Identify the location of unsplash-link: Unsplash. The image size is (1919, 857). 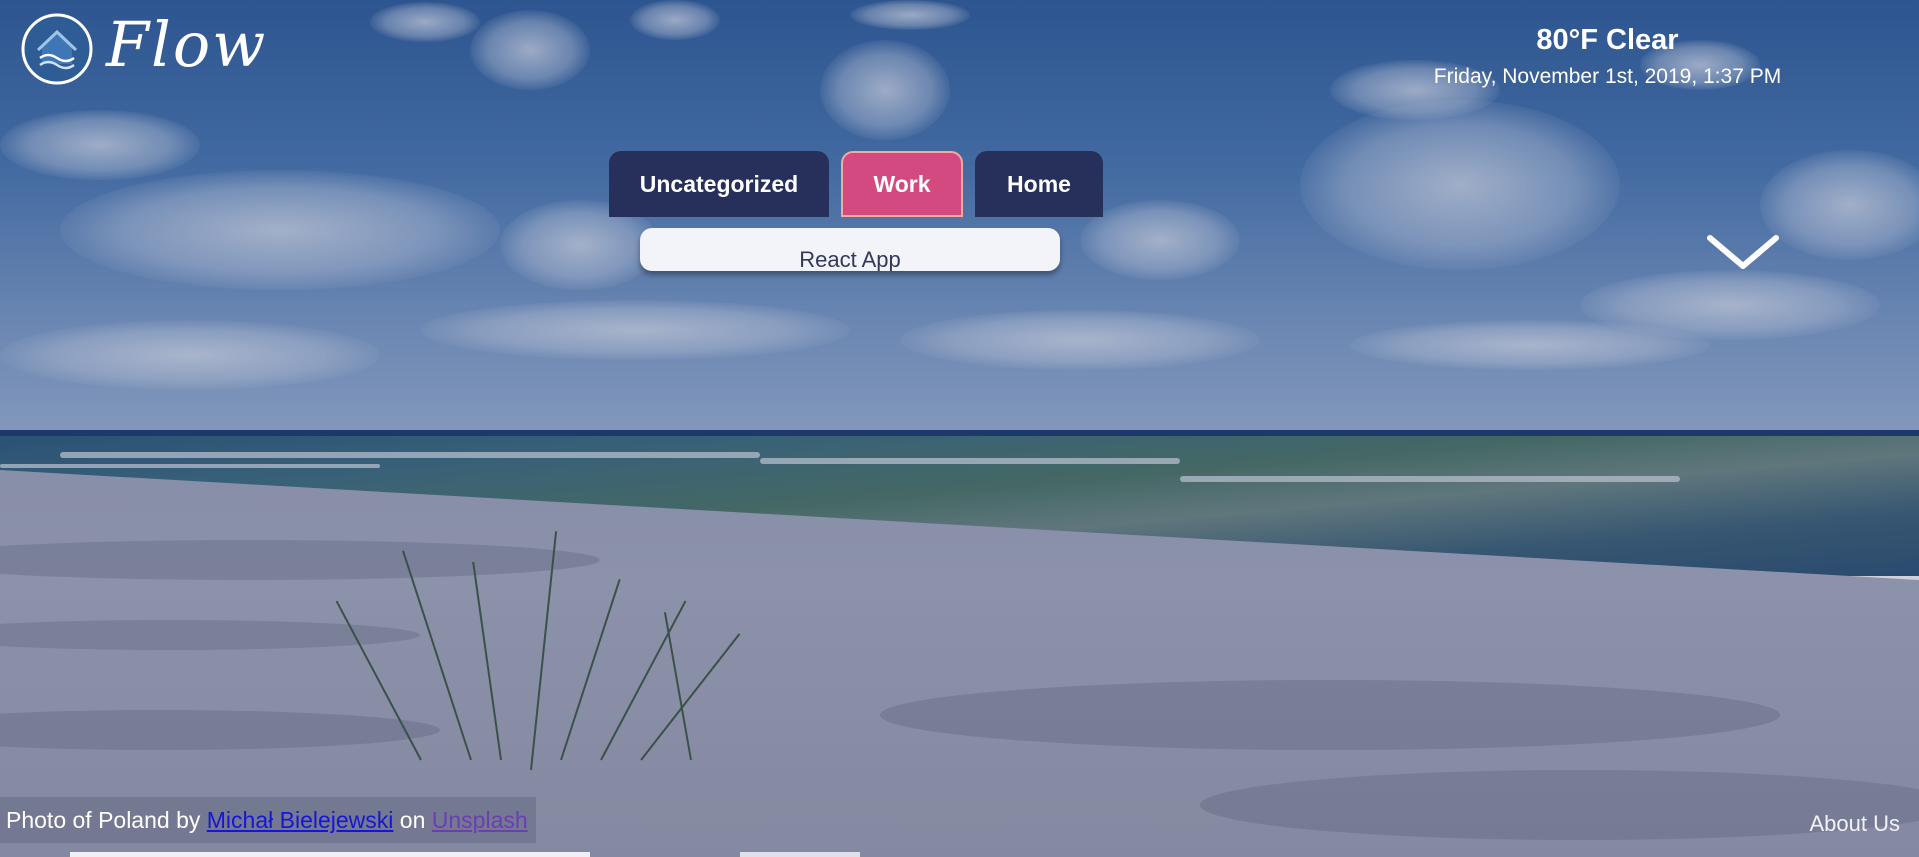
(480, 820).